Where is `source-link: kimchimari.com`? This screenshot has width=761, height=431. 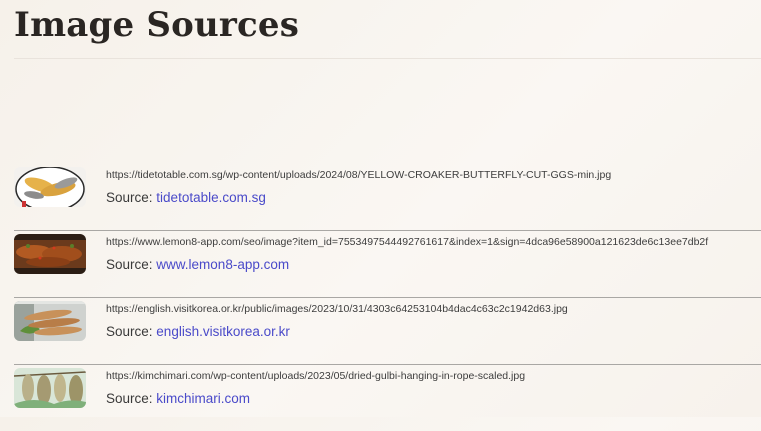
source-link: kimchimari.com is located at coordinates (203, 398).